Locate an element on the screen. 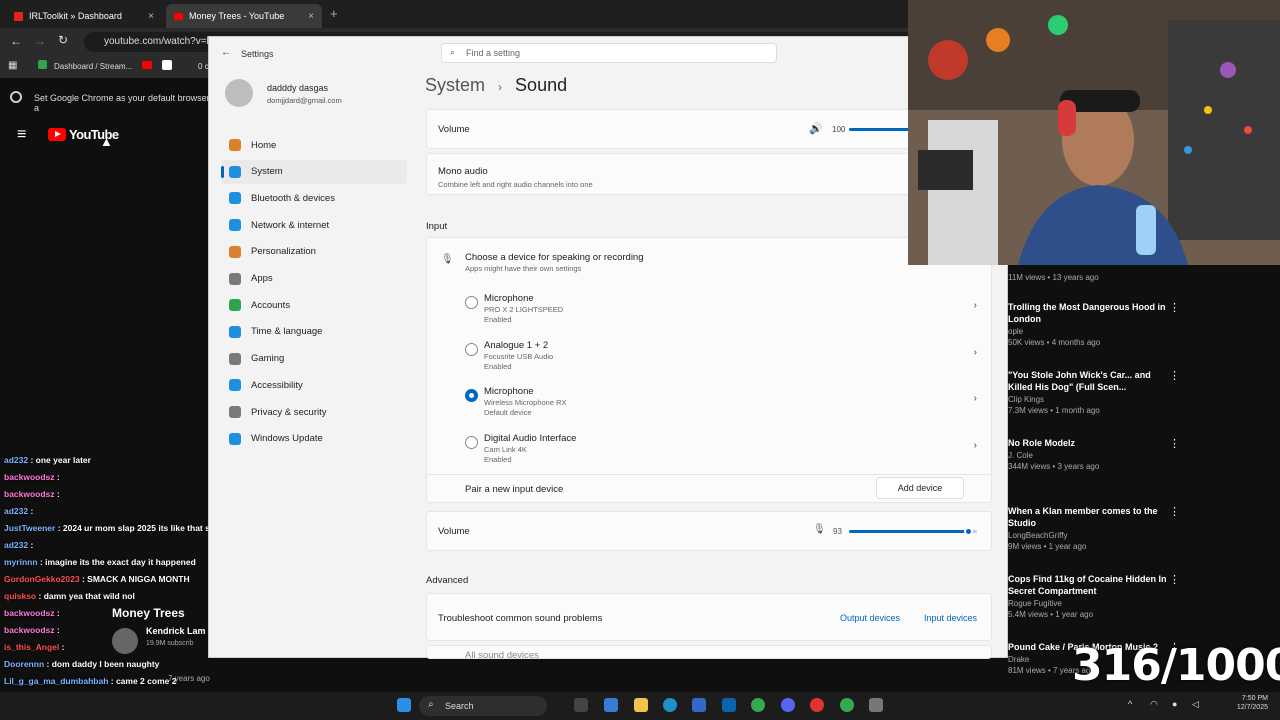  output-devices-link: Output devices is located at coordinates (870, 618).